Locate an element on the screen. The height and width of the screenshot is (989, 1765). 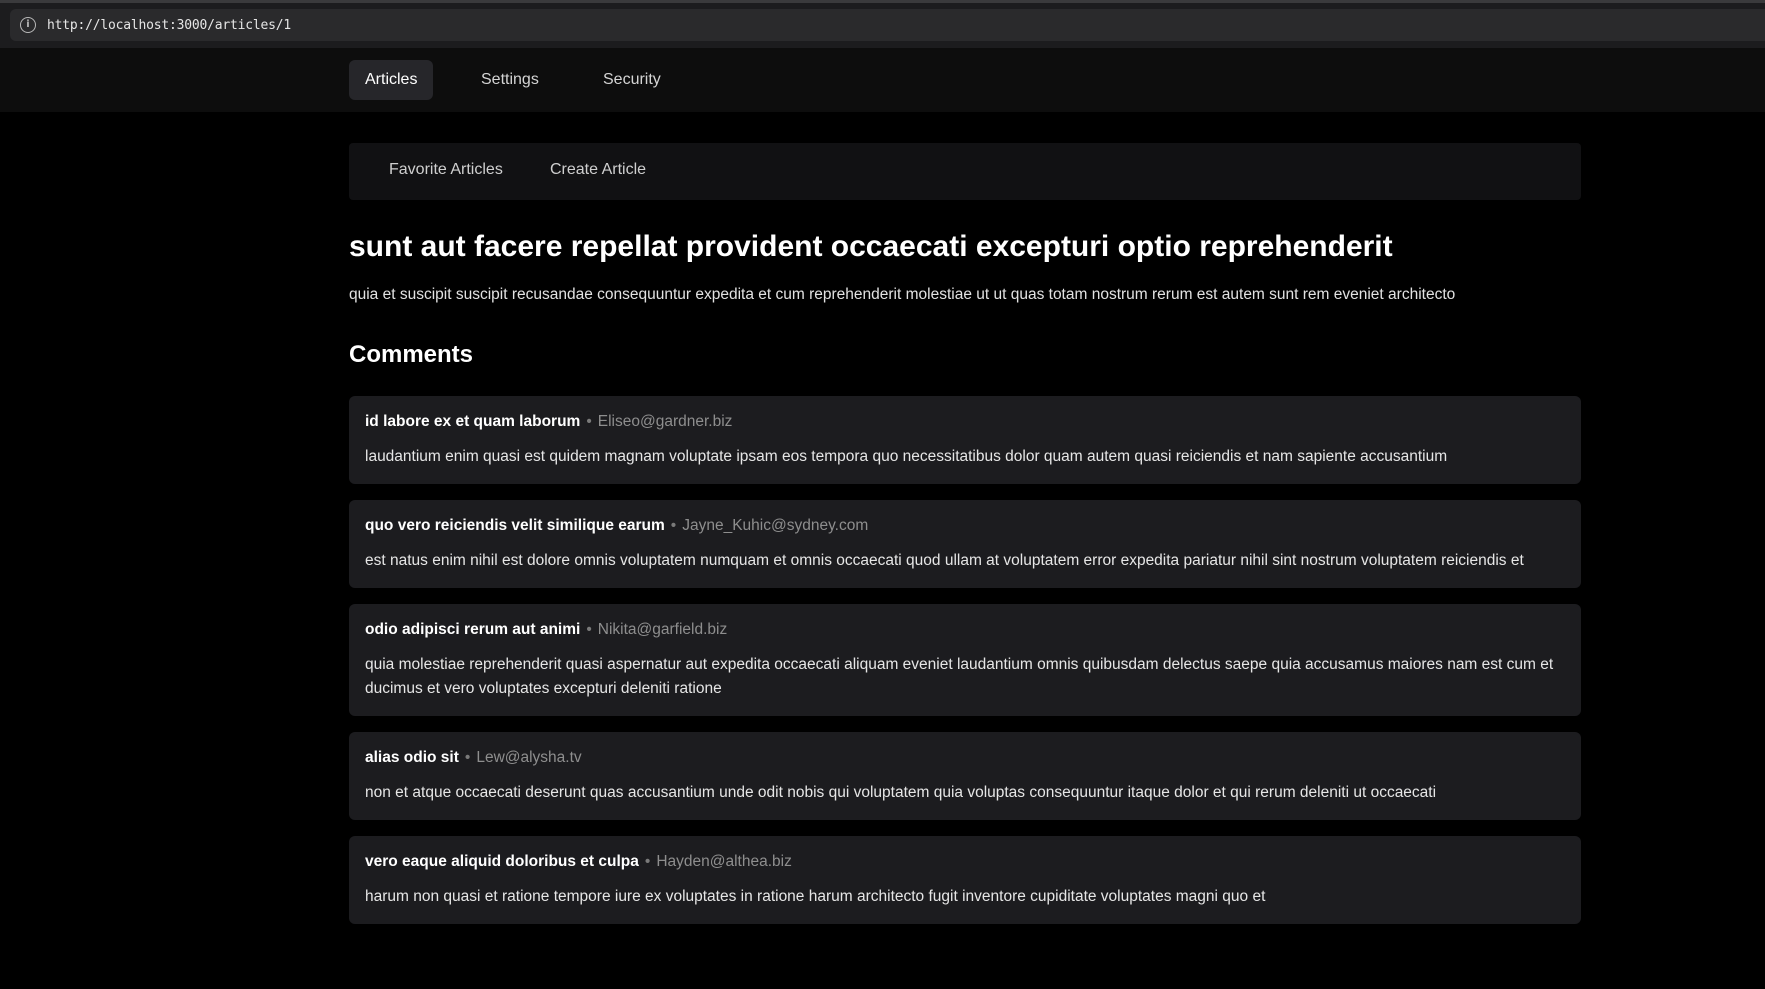
address-bar: i http://localhost:3000/articles/1 is located at coordinates (887, 25).